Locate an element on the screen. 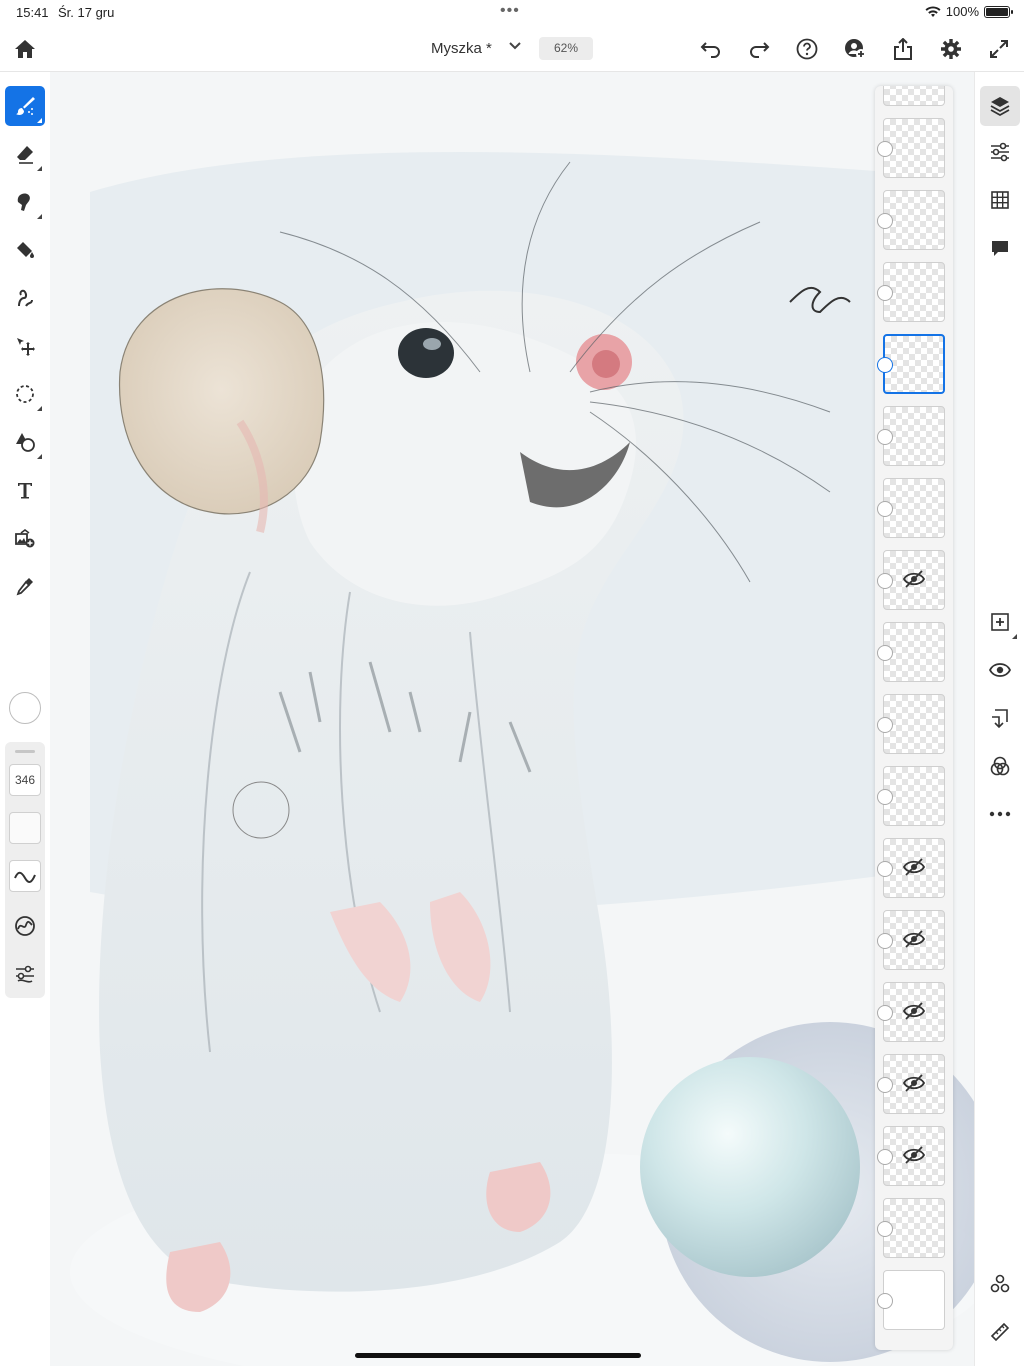 Image resolution: width=1024 pixels, height=1366 pixels. battery-icon is located at coordinates (998, 11).